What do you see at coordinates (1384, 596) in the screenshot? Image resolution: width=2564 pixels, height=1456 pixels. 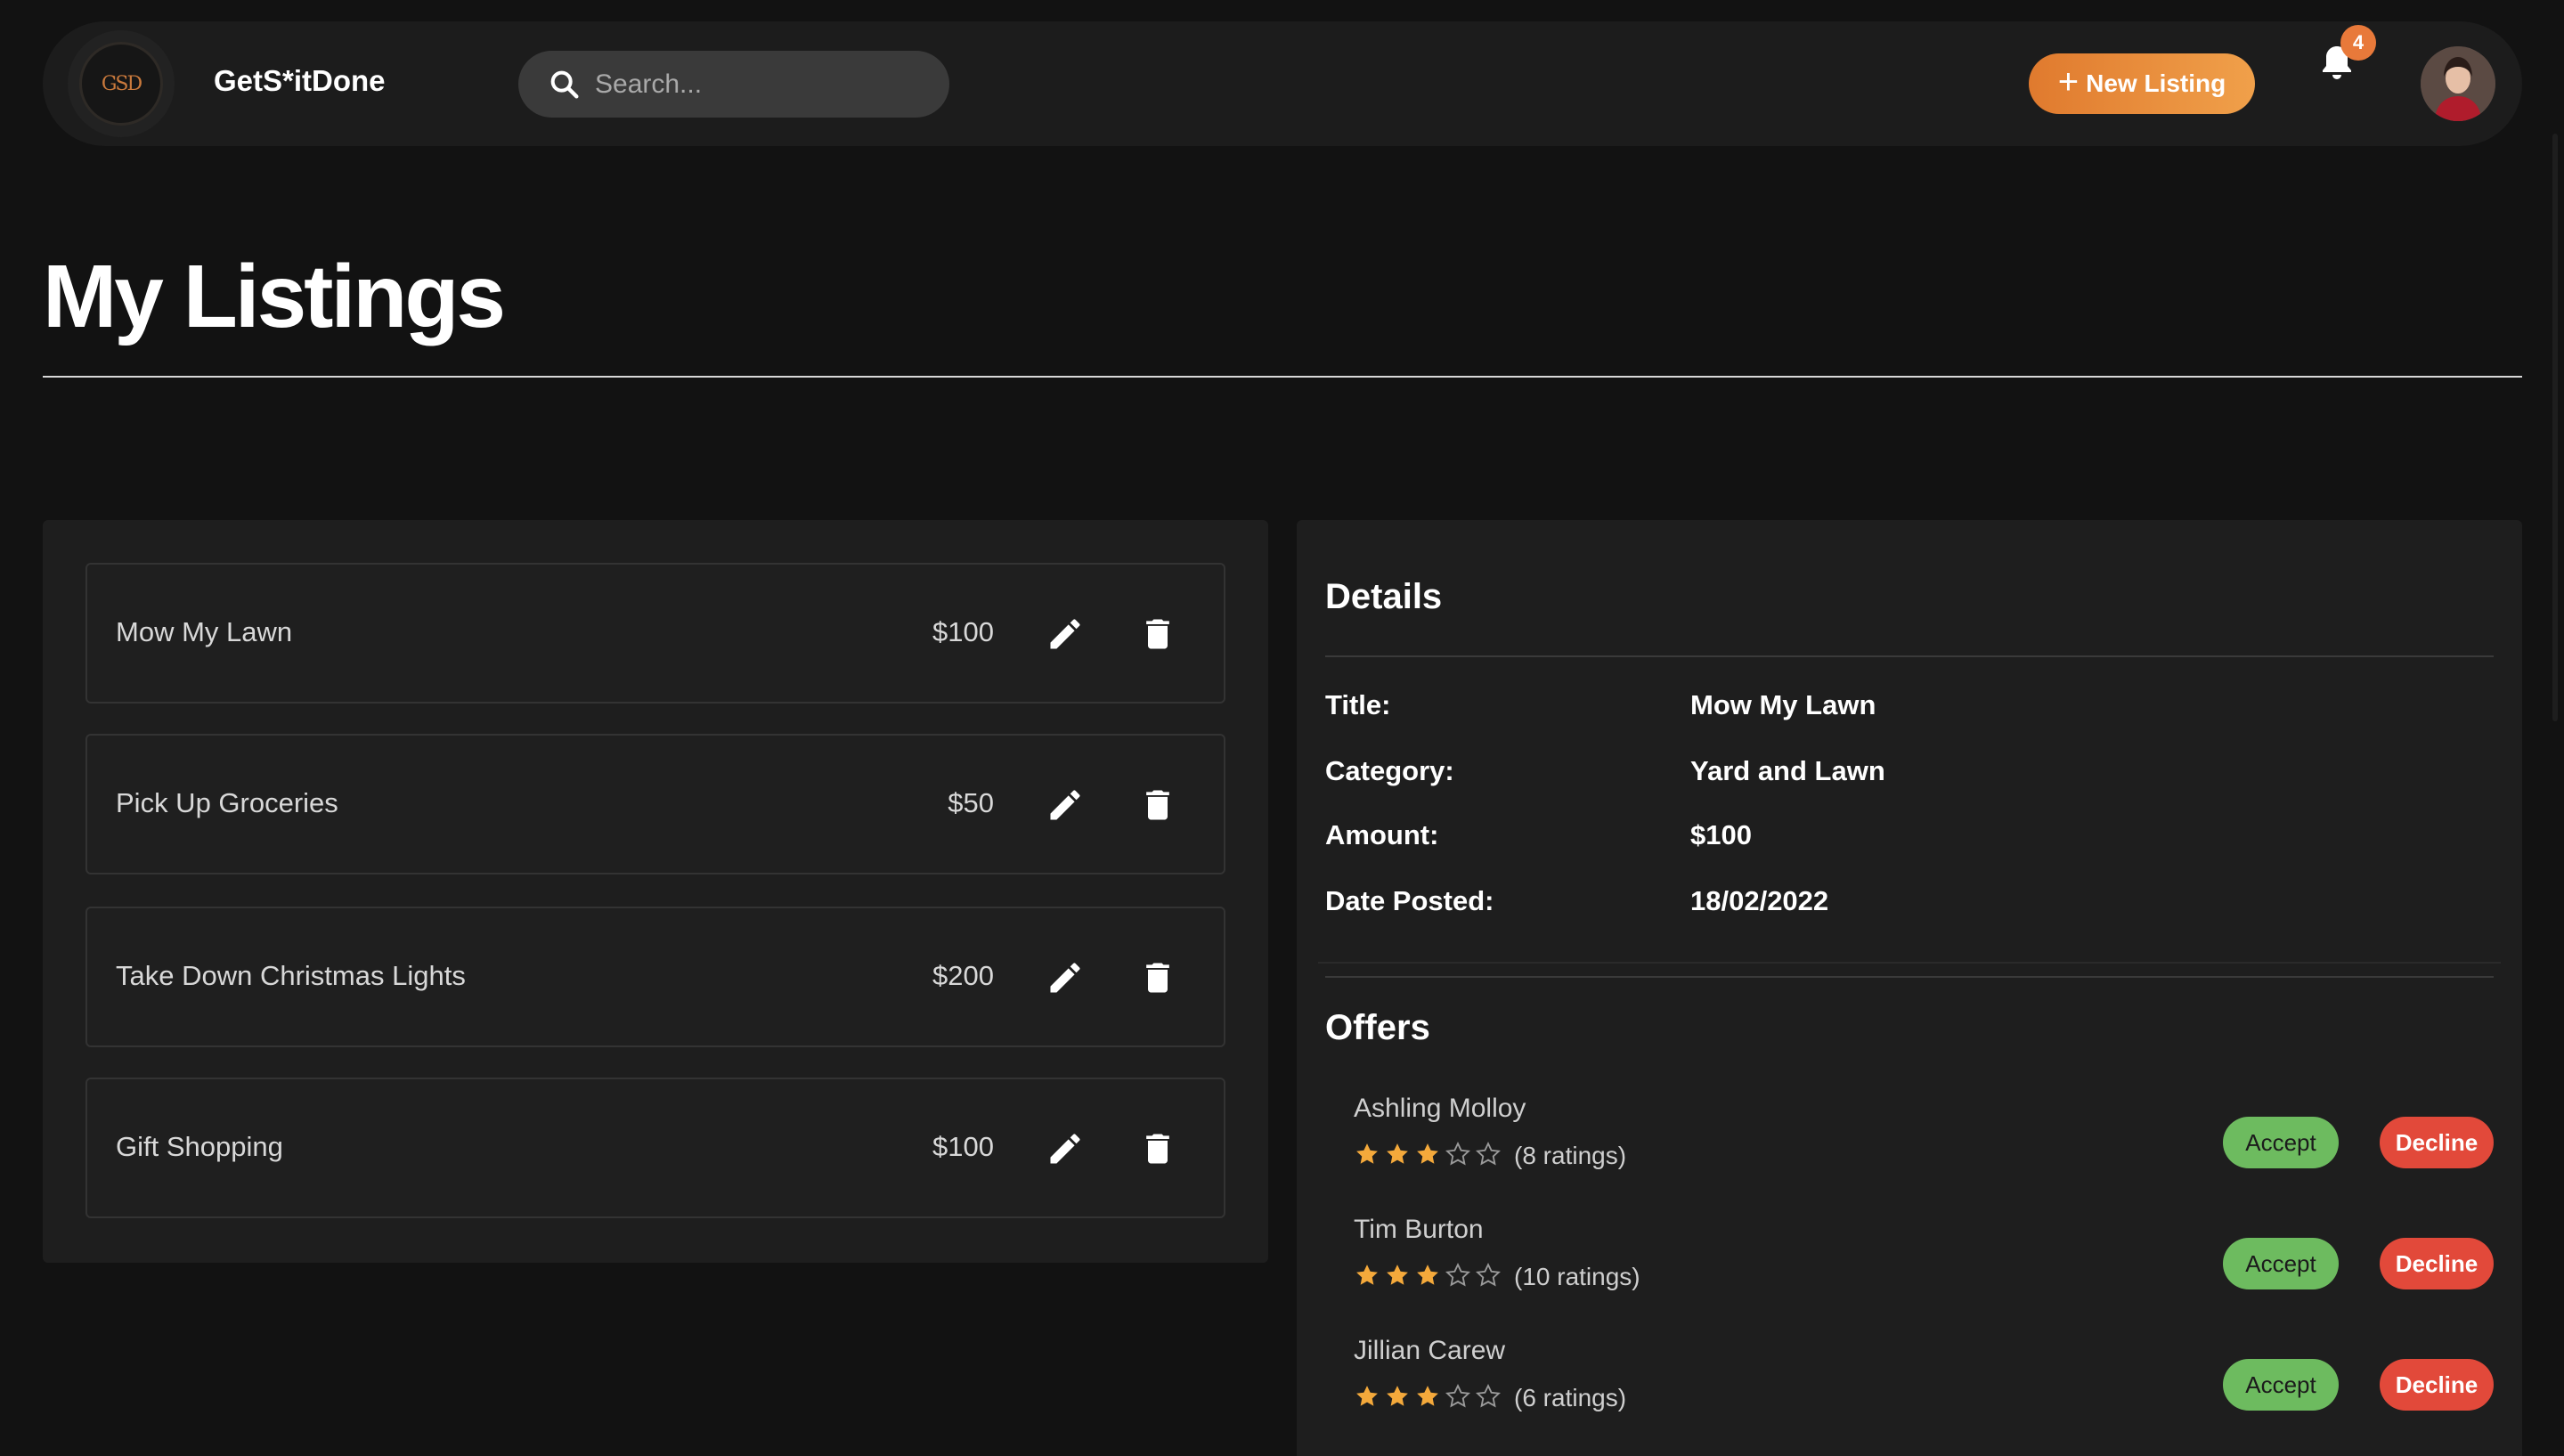 I see `details-heading: Details` at bounding box center [1384, 596].